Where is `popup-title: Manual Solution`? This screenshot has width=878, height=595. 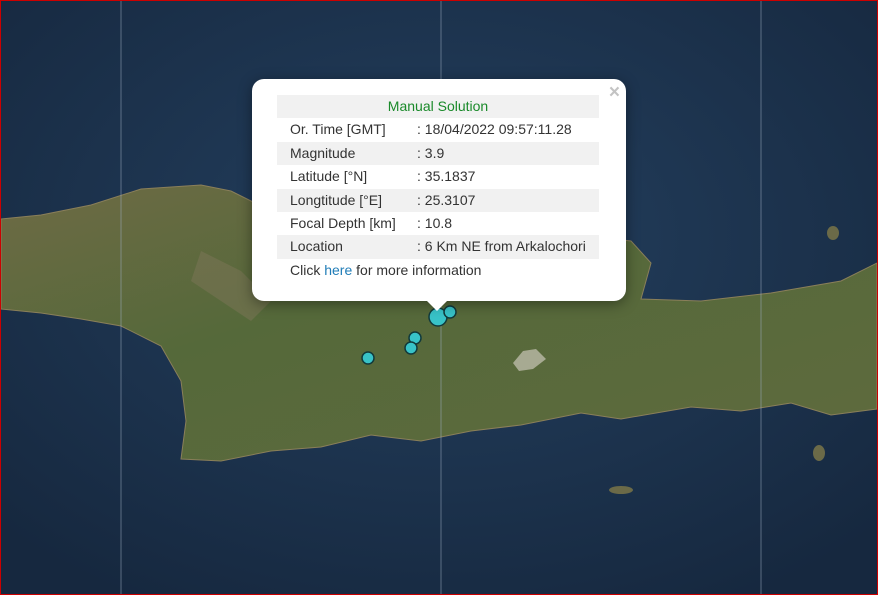
popup-title: Manual Solution is located at coordinates (438, 107).